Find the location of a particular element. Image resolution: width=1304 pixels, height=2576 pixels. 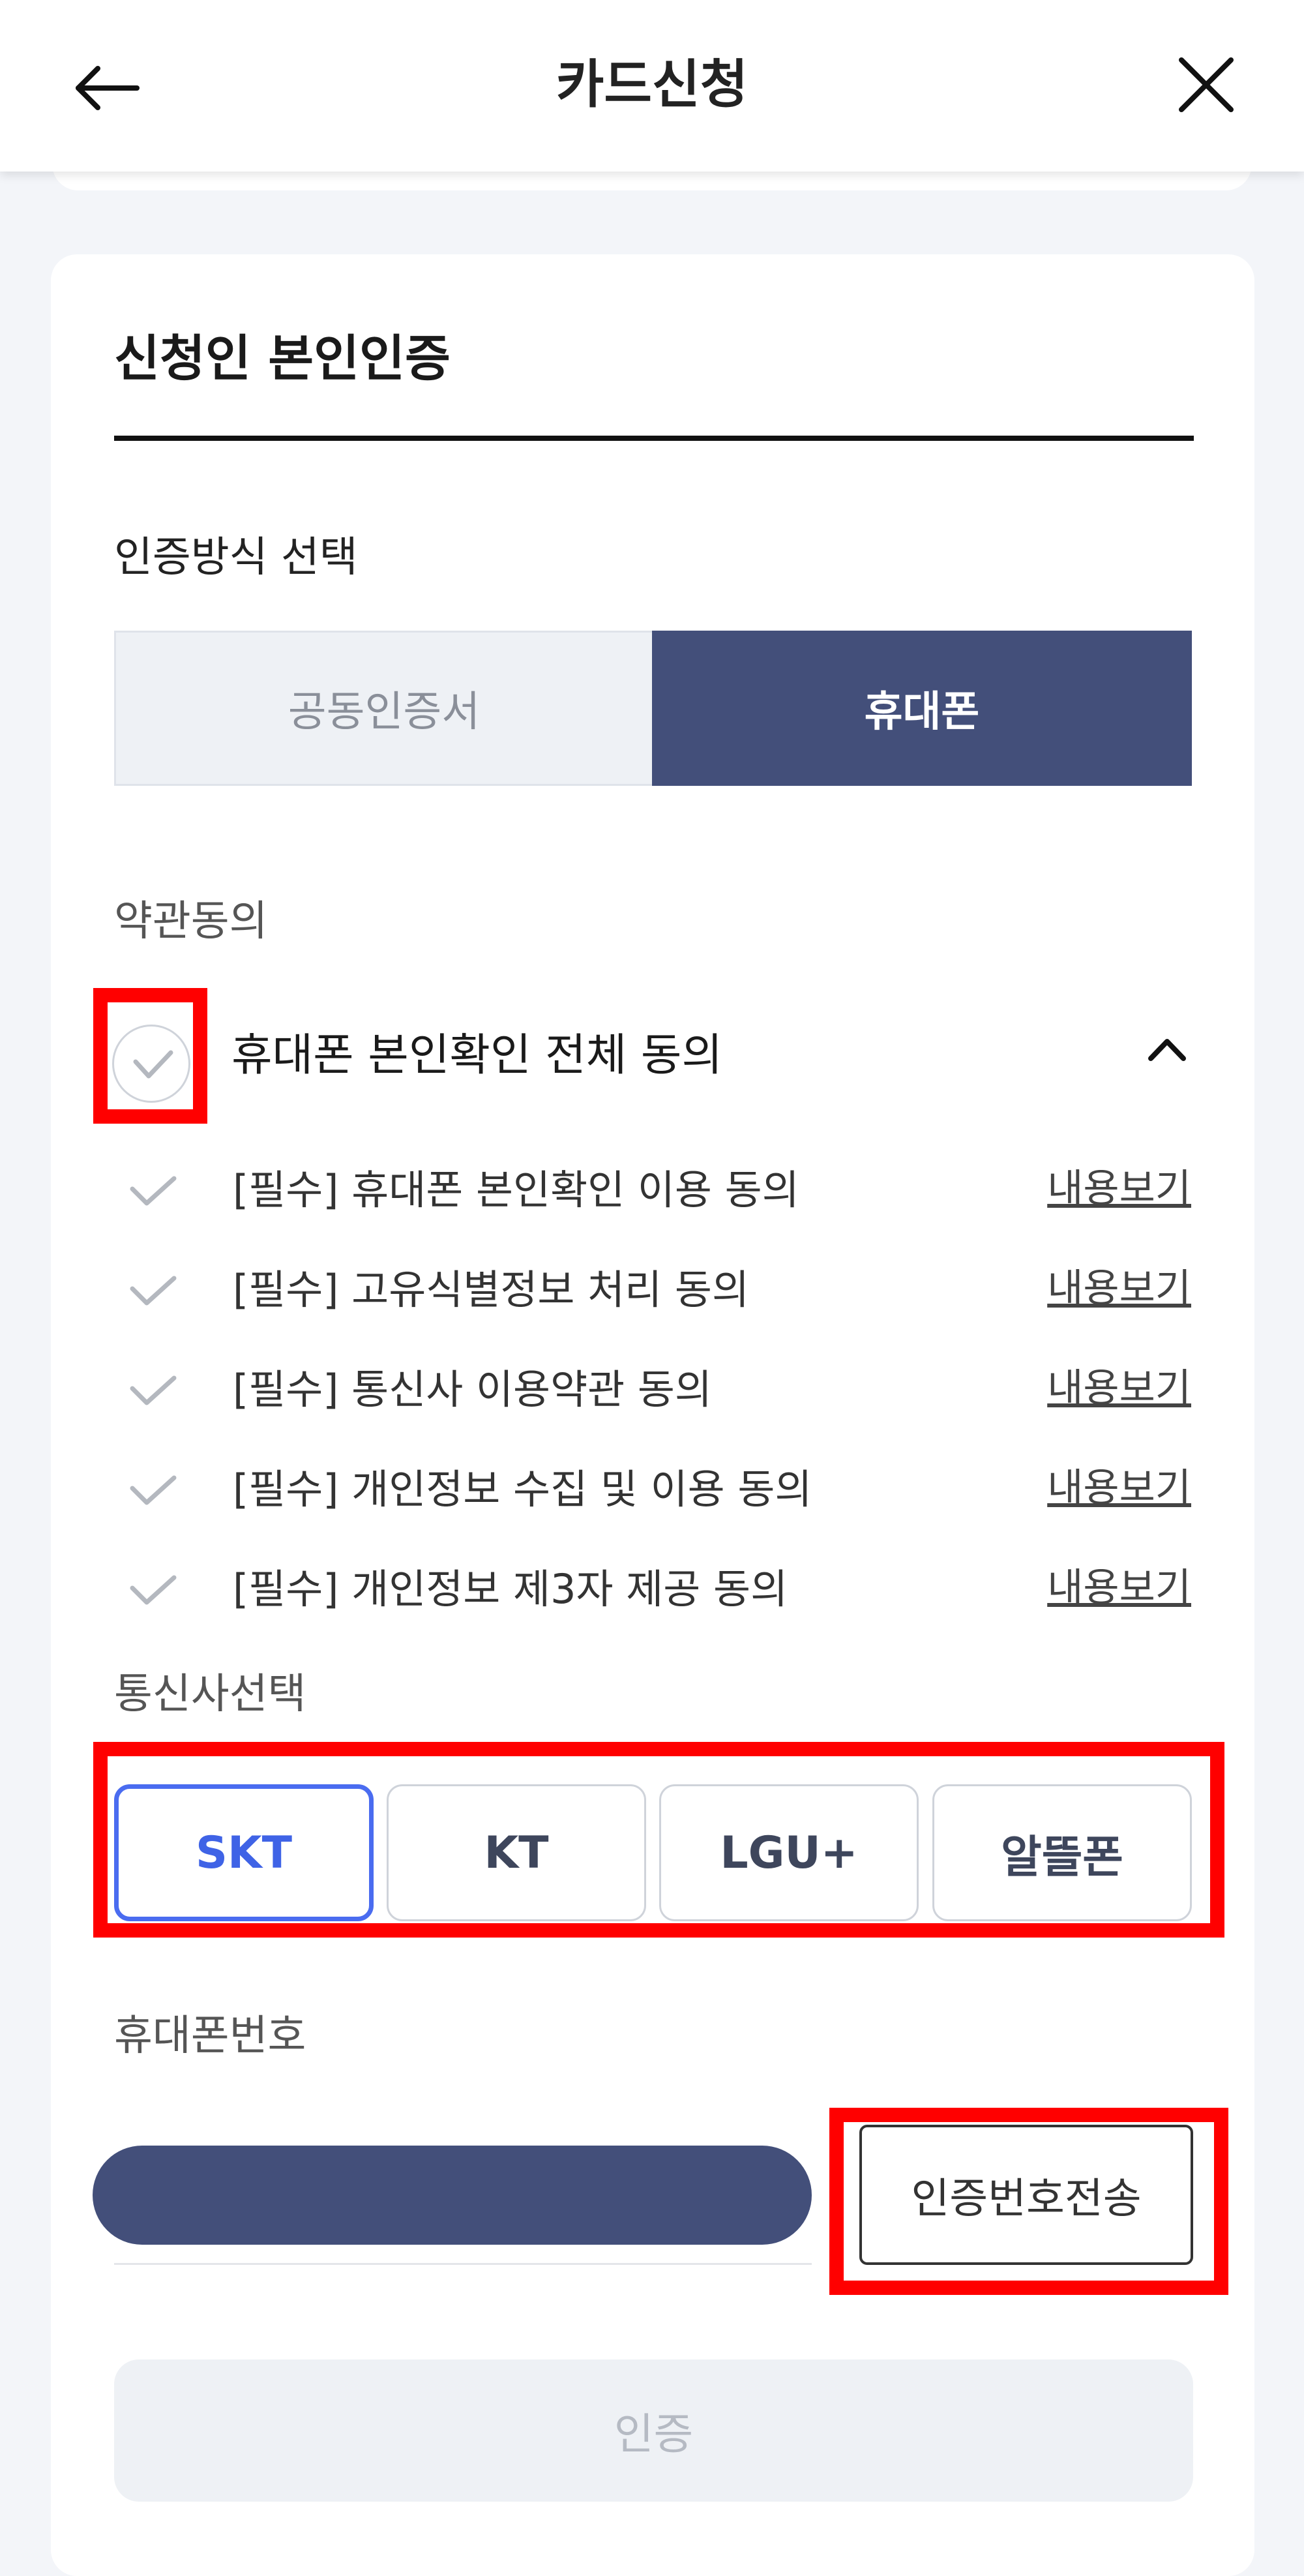

term-label: [필수] 고유식별정보 처리 동의 is located at coordinates (491, 1289).